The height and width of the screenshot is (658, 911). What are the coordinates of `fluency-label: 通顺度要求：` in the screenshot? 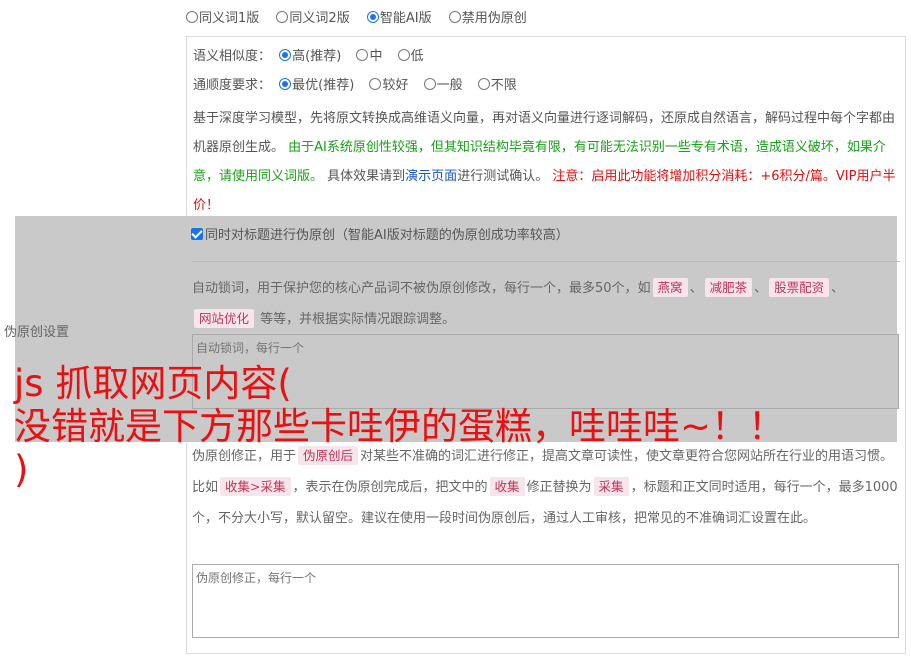 It's located at (232, 85).